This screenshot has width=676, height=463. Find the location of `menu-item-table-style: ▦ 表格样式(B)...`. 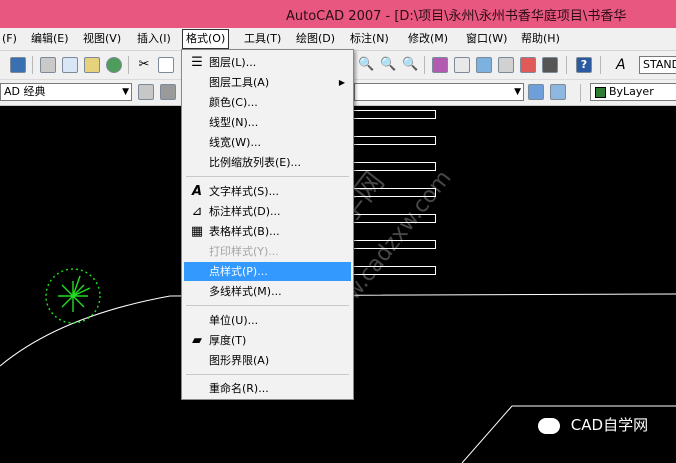

menu-item-table-style: ▦ 表格样式(B)... is located at coordinates (267, 231).